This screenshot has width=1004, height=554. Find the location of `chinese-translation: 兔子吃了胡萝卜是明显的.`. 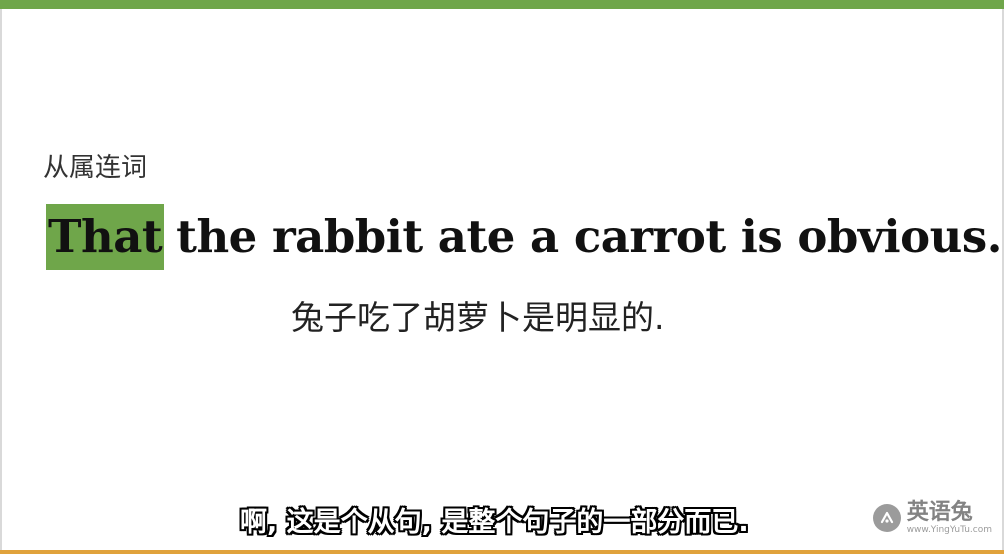

chinese-translation: 兔子吃了胡萝卜是明显的. is located at coordinates (478, 317).